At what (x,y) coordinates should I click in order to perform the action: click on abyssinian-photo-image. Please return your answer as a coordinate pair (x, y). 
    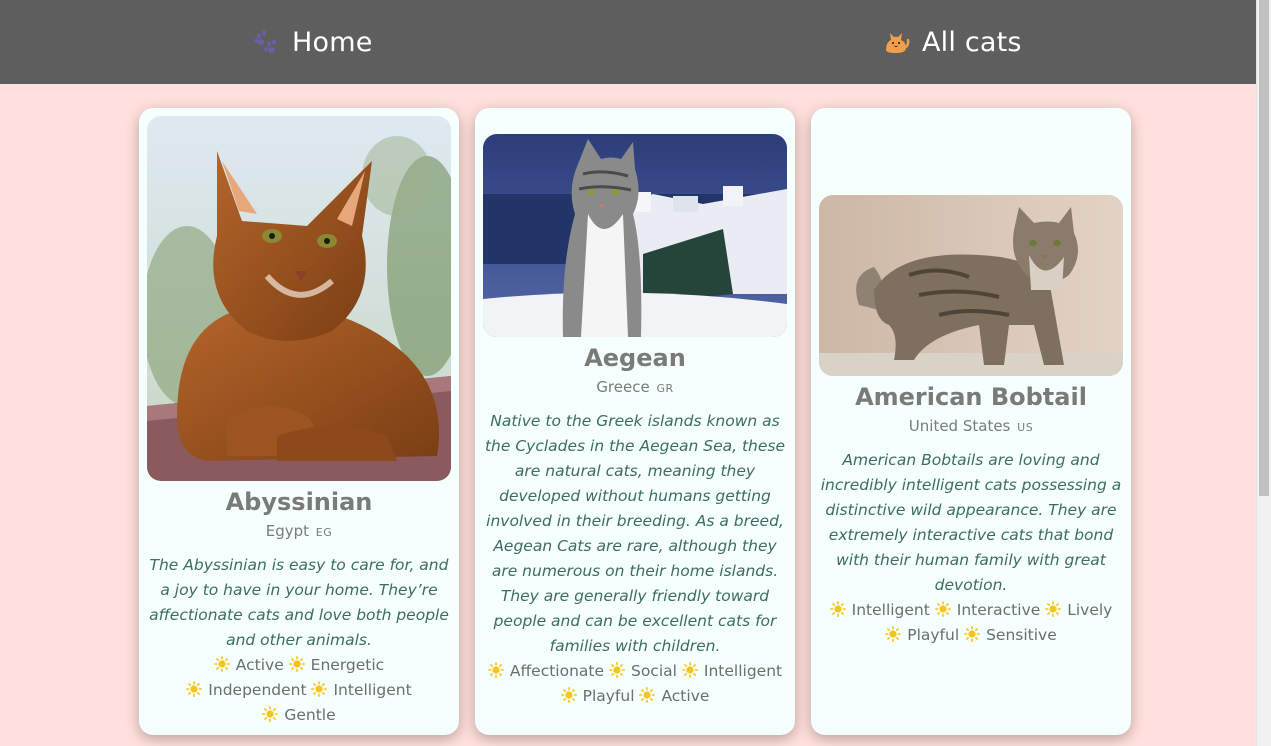
    Looking at the image, I should click on (299, 298).